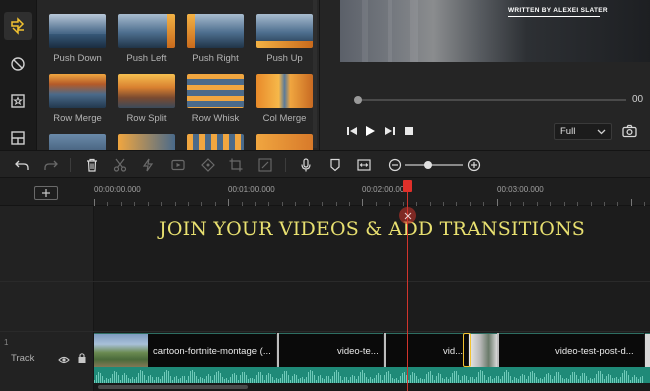  I want to click on zoom-slider-track, so click(434, 165).